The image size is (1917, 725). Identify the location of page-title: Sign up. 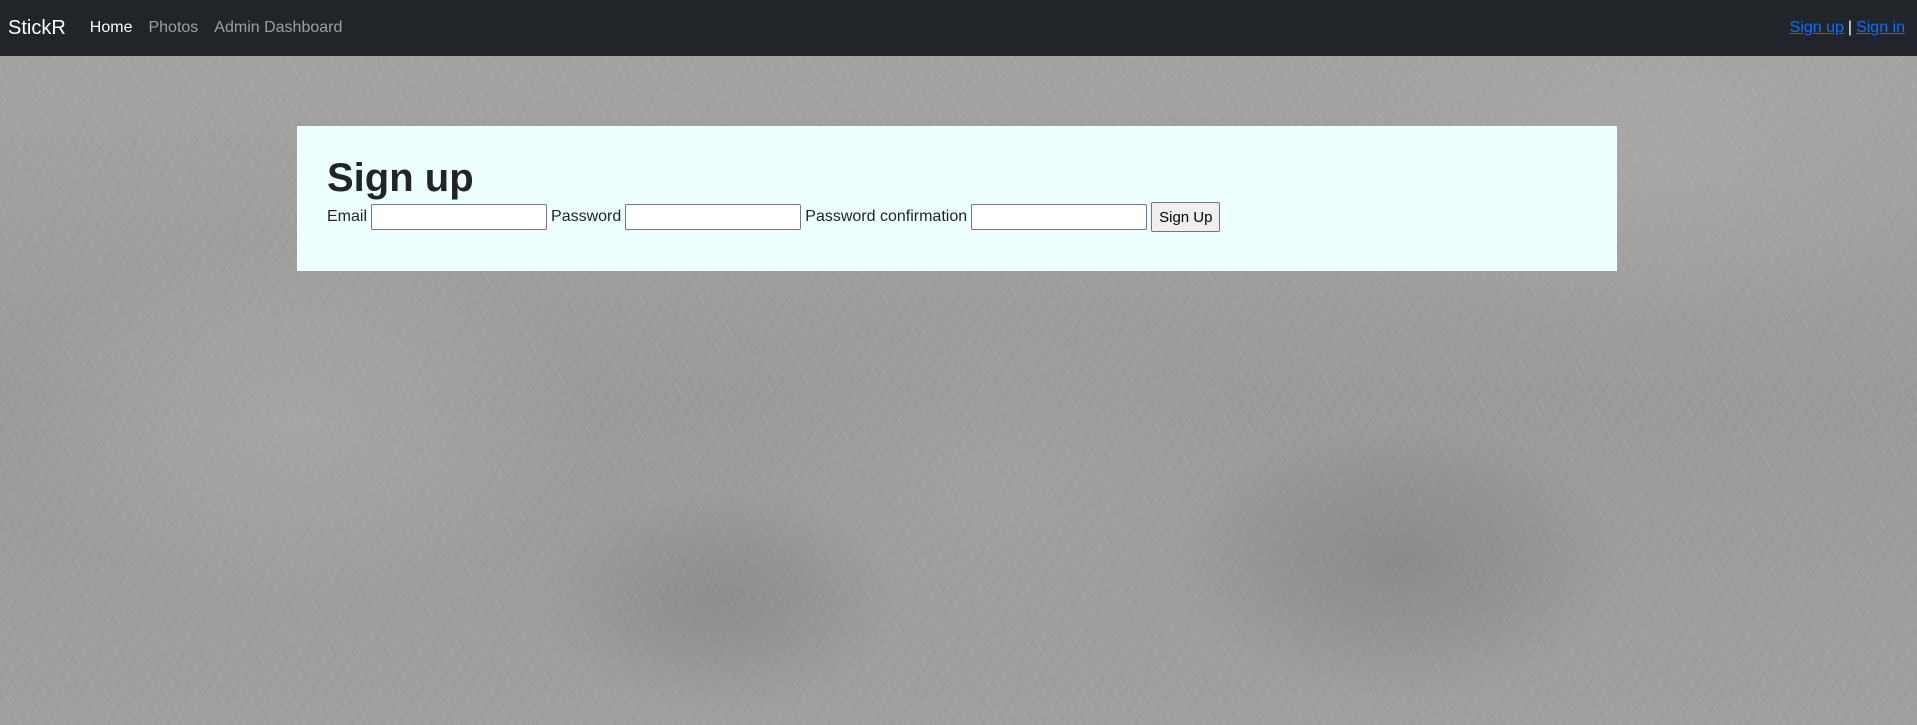
(400, 178).